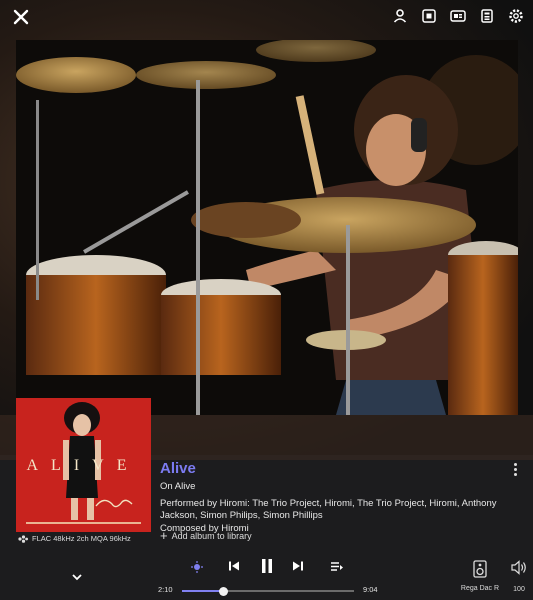 The image size is (533, 600). Describe the element at coordinates (298, 566) in the screenshot. I see `next-track-icon` at that location.